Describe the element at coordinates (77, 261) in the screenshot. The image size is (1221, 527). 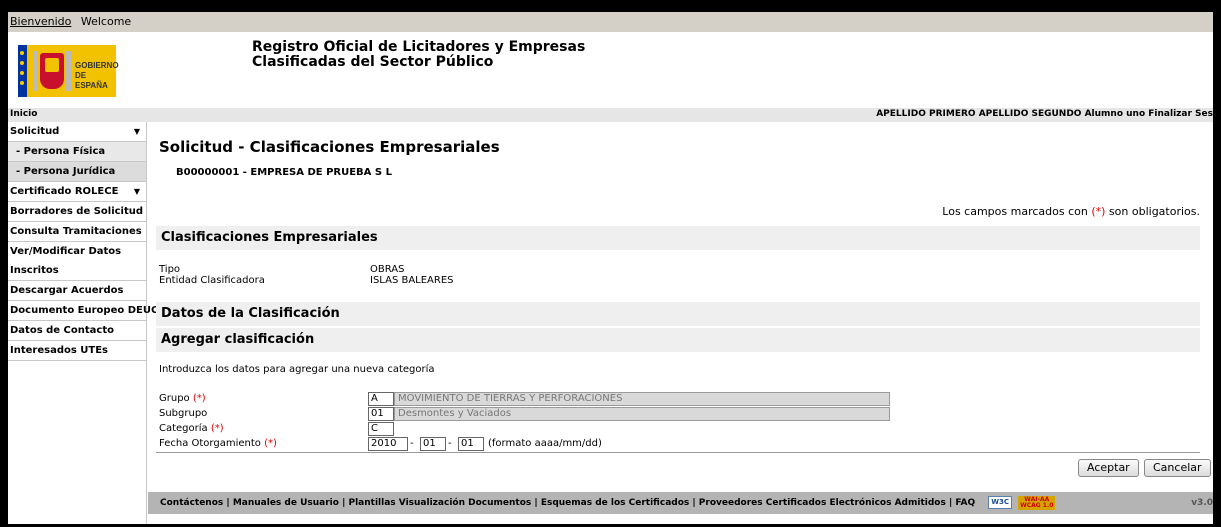
I see `sidebar-item-ver-modificar: Ver/Modificar Datos Inscritos` at that location.